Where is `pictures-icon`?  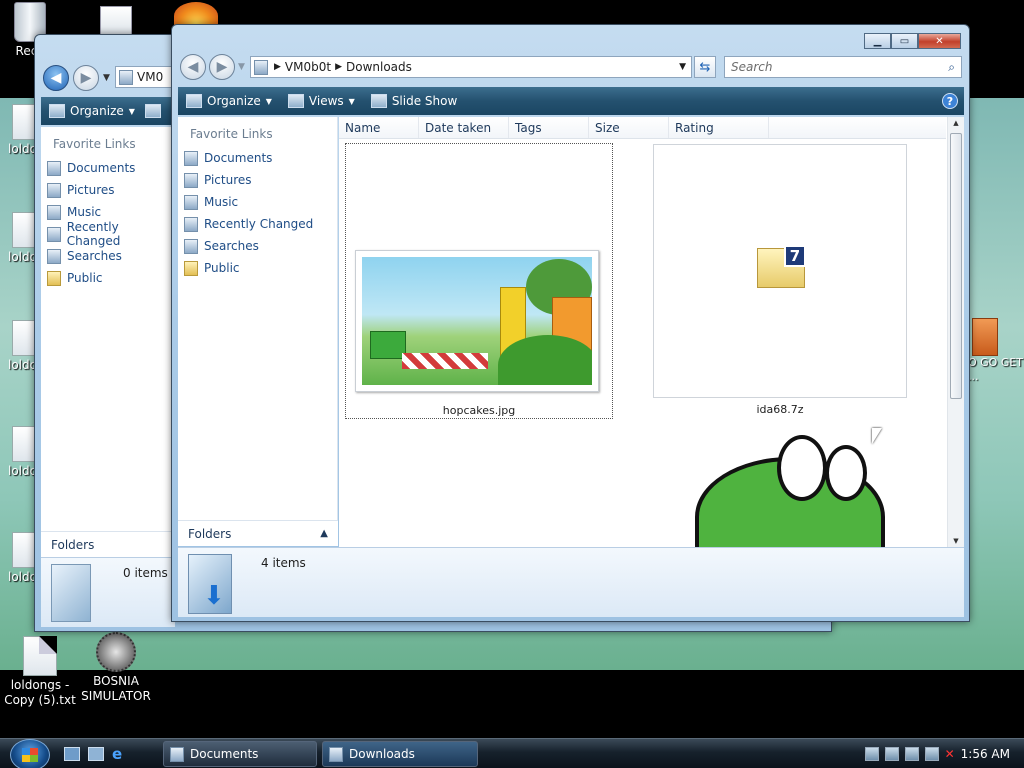 pictures-icon is located at coordinates (191, 180).